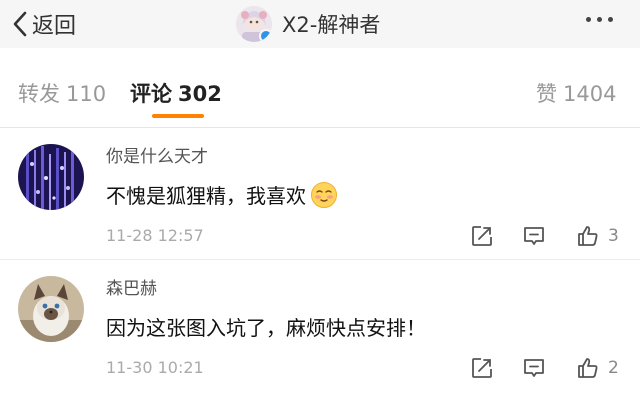 Image resolution: width=640 pixels, height=395 pixels. I want to click on back-label: 返回, so click(54, 26).